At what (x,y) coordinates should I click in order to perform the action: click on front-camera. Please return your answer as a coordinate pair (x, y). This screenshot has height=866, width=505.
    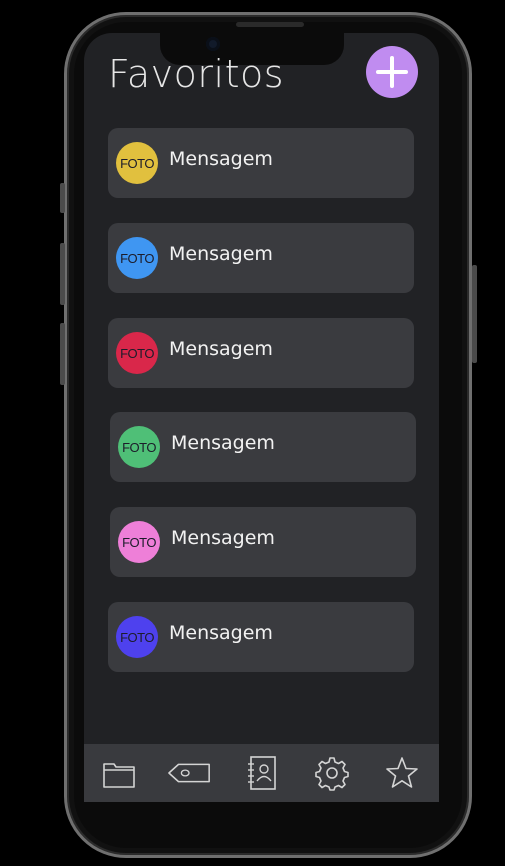
    Looking at the image, I should click on (213, 44).